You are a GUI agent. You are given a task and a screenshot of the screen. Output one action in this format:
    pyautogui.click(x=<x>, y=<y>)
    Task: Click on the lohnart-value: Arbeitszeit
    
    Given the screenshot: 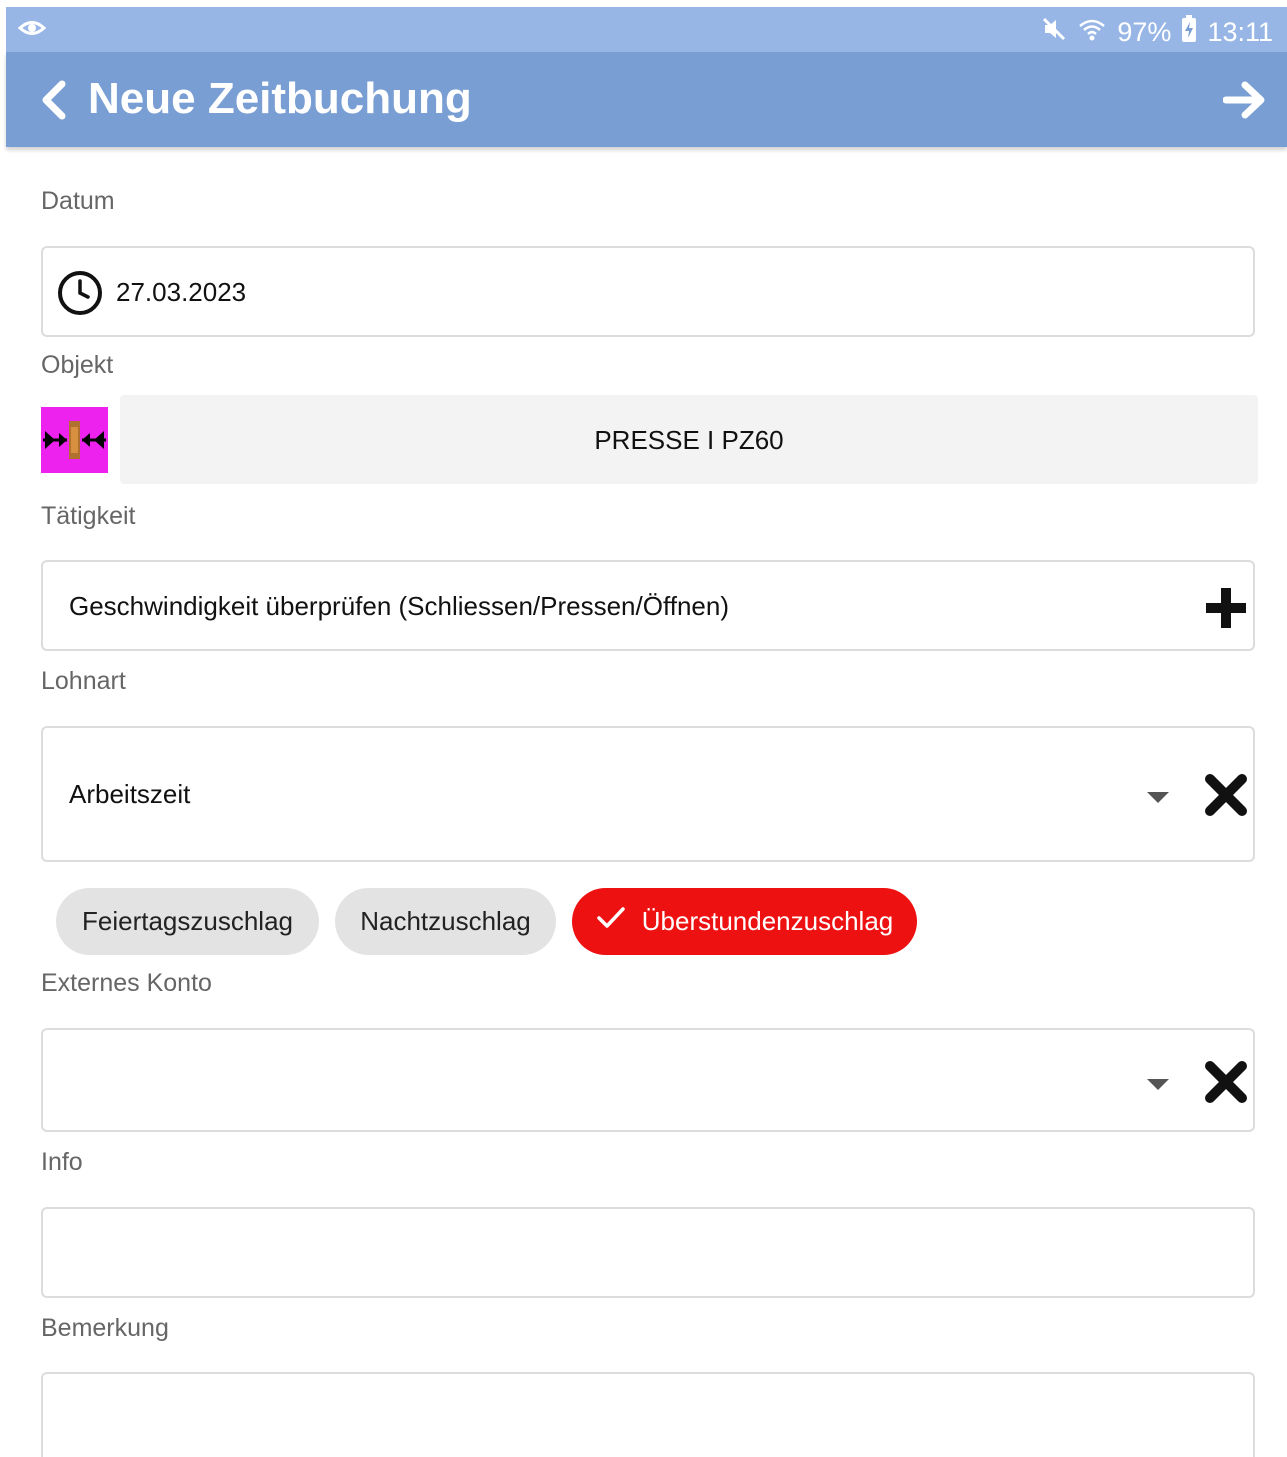 What is the action you would take?
    pyautogui.click(x=130, y=794)
    